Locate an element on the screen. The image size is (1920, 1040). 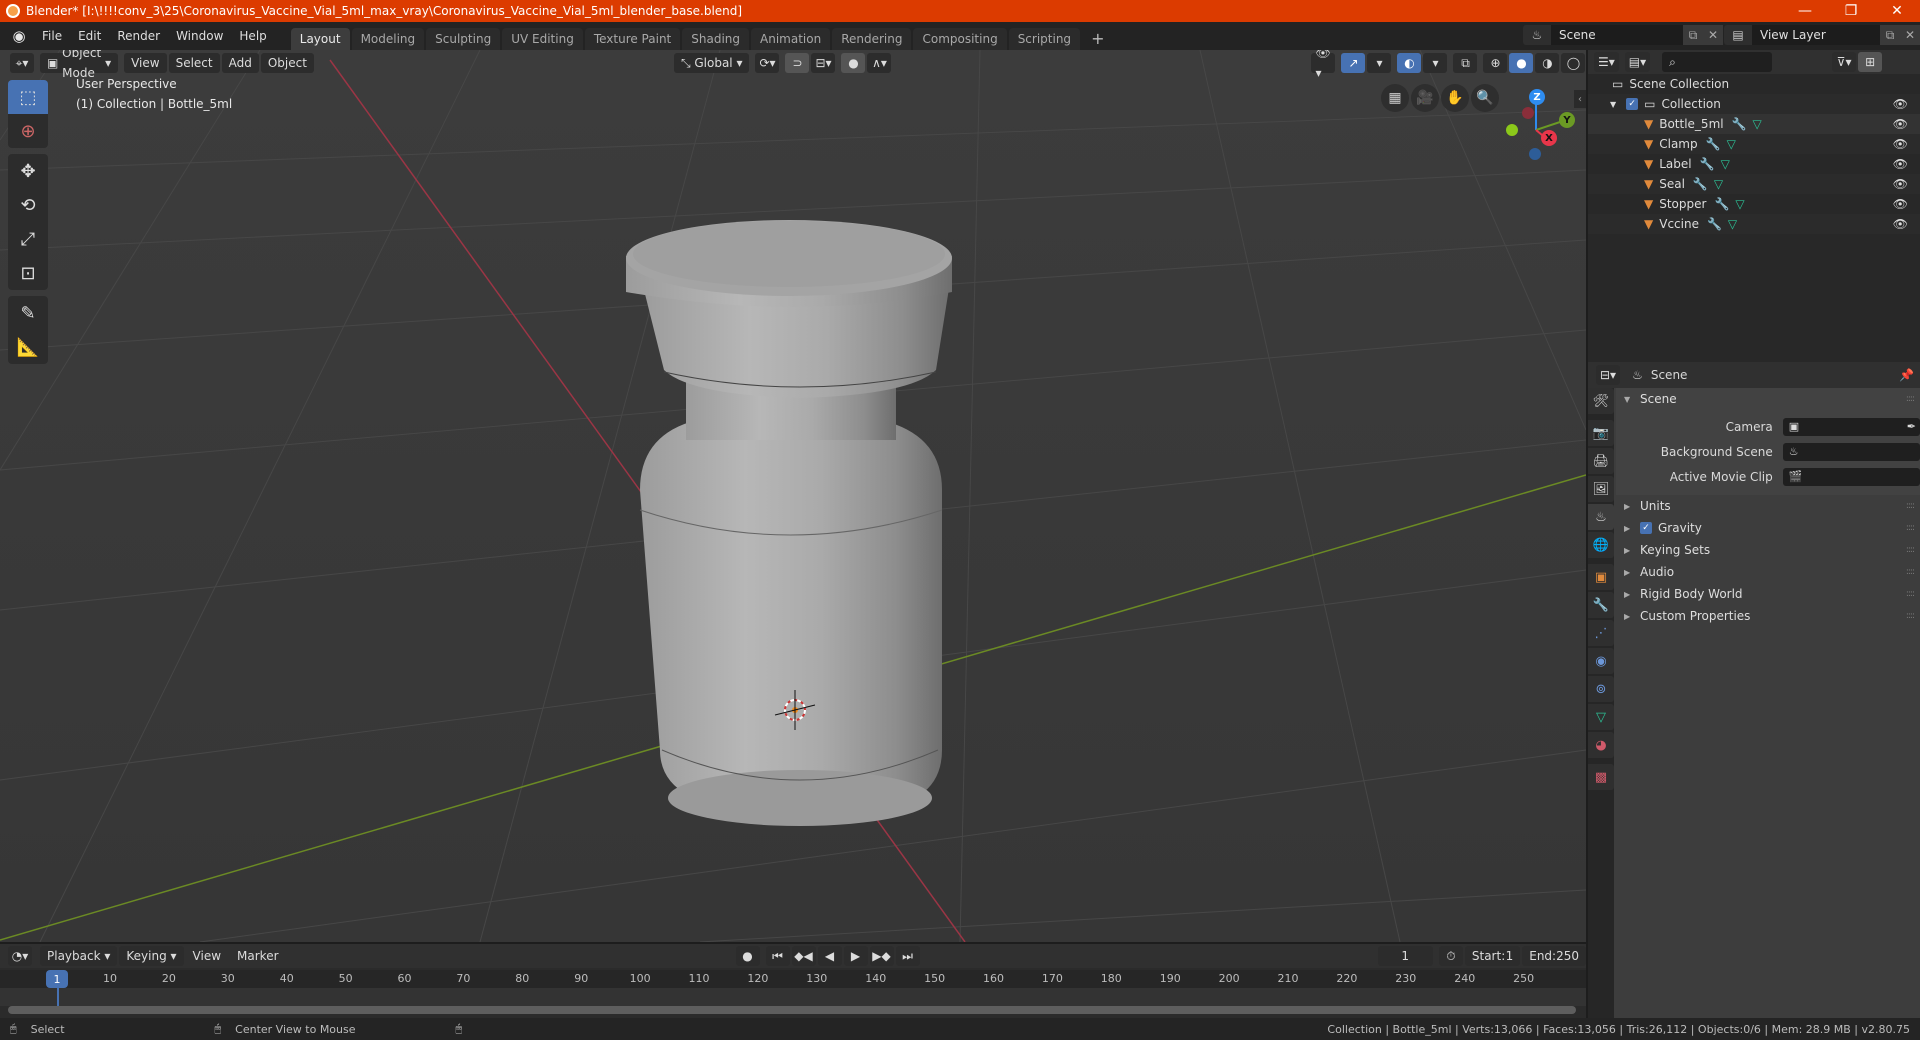
xray-toggle: ⧉ is located at coordinates (1465, 63).